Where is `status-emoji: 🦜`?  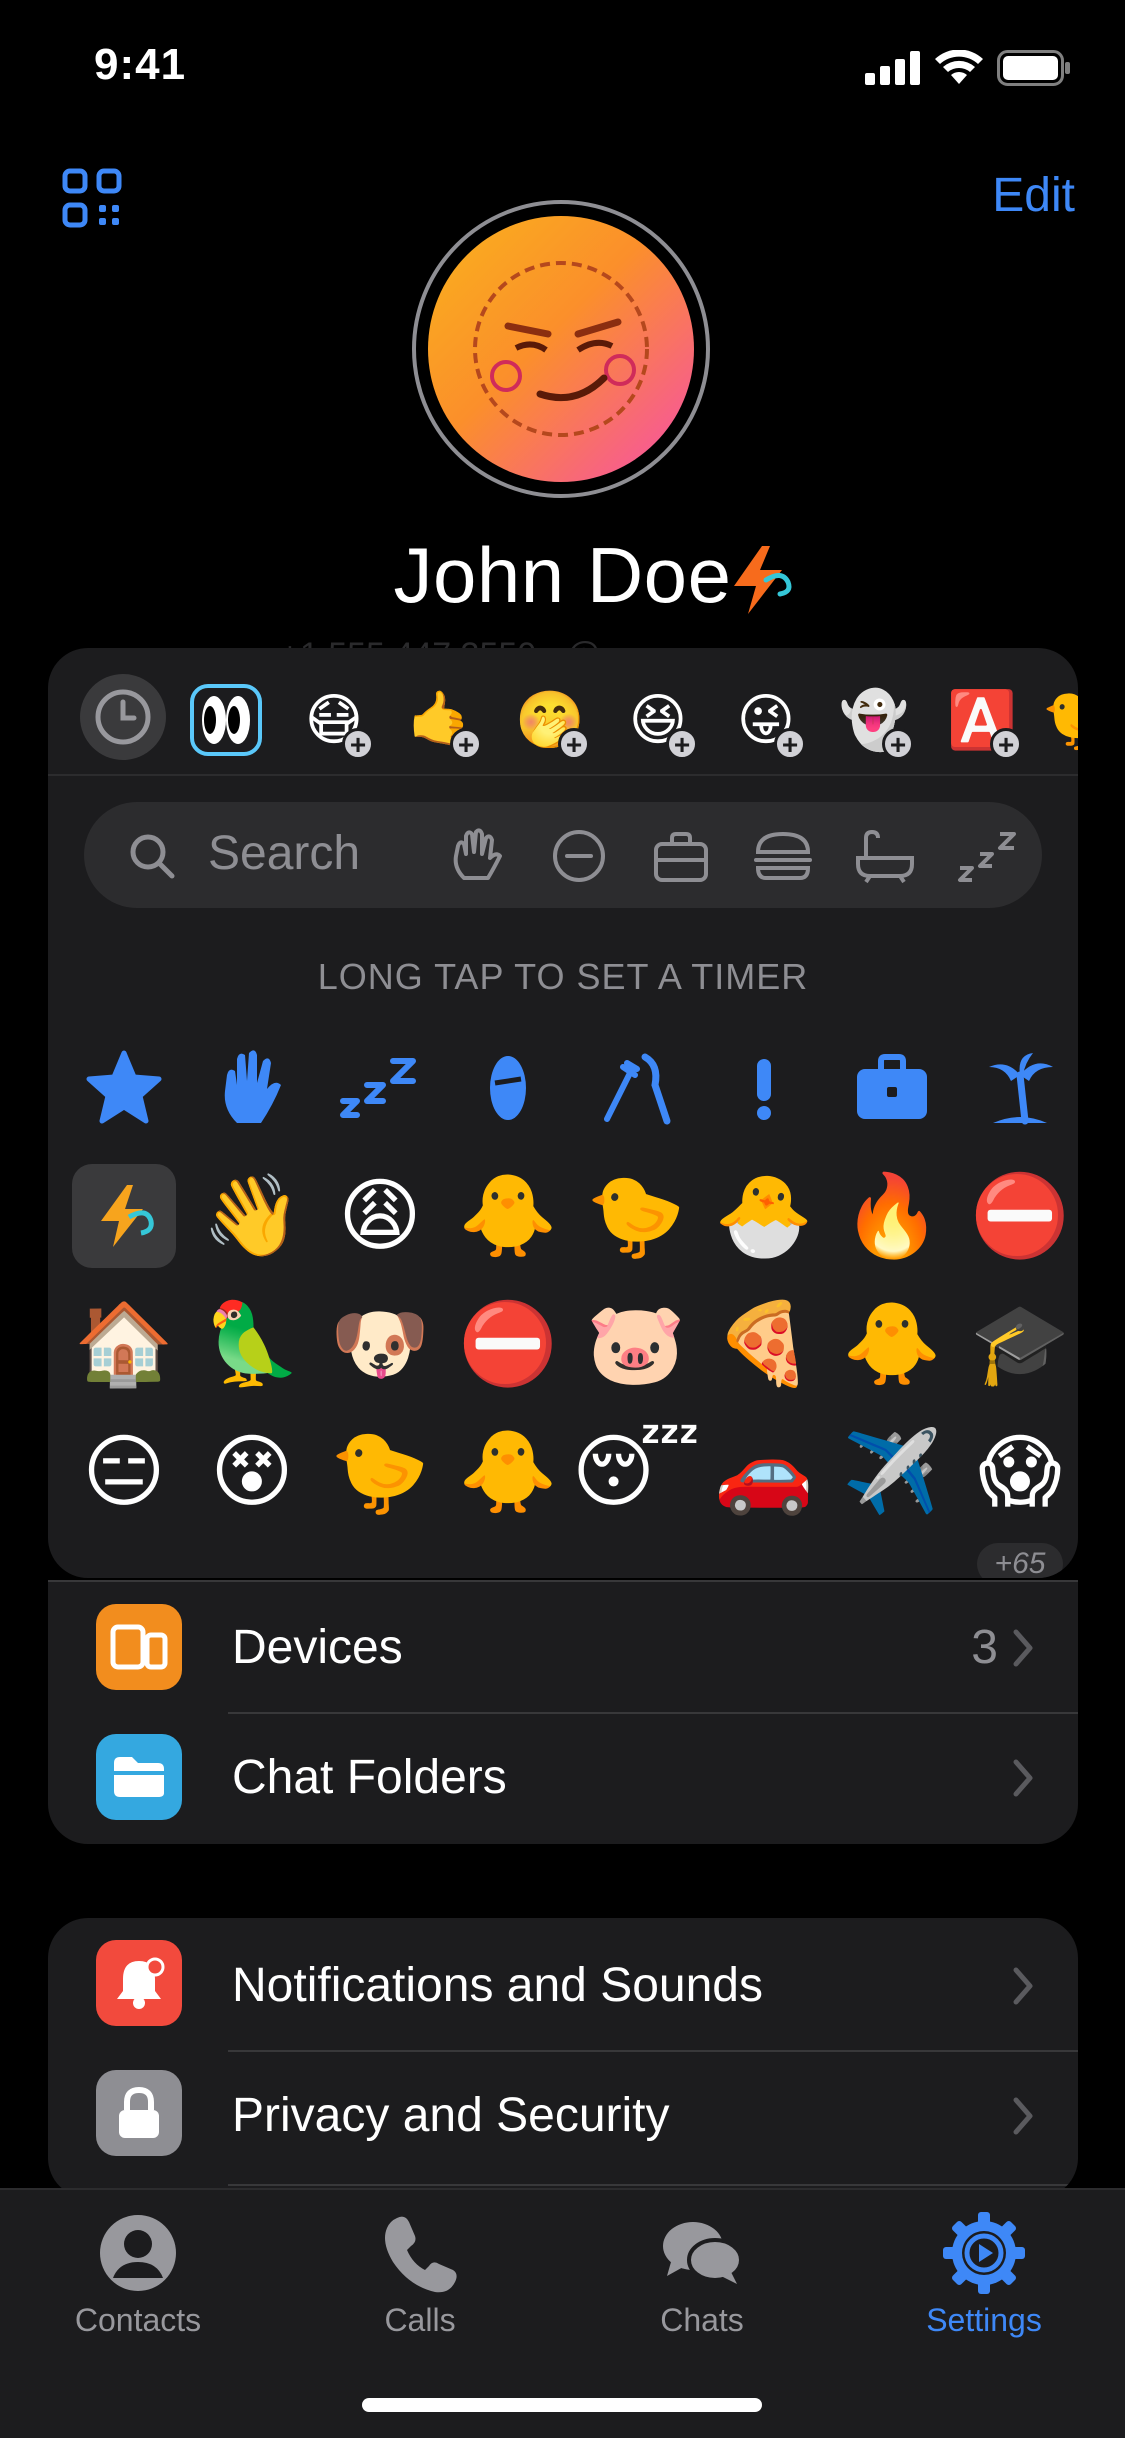 status-emoji: 🦜 is located at coordinates (252, 1344).